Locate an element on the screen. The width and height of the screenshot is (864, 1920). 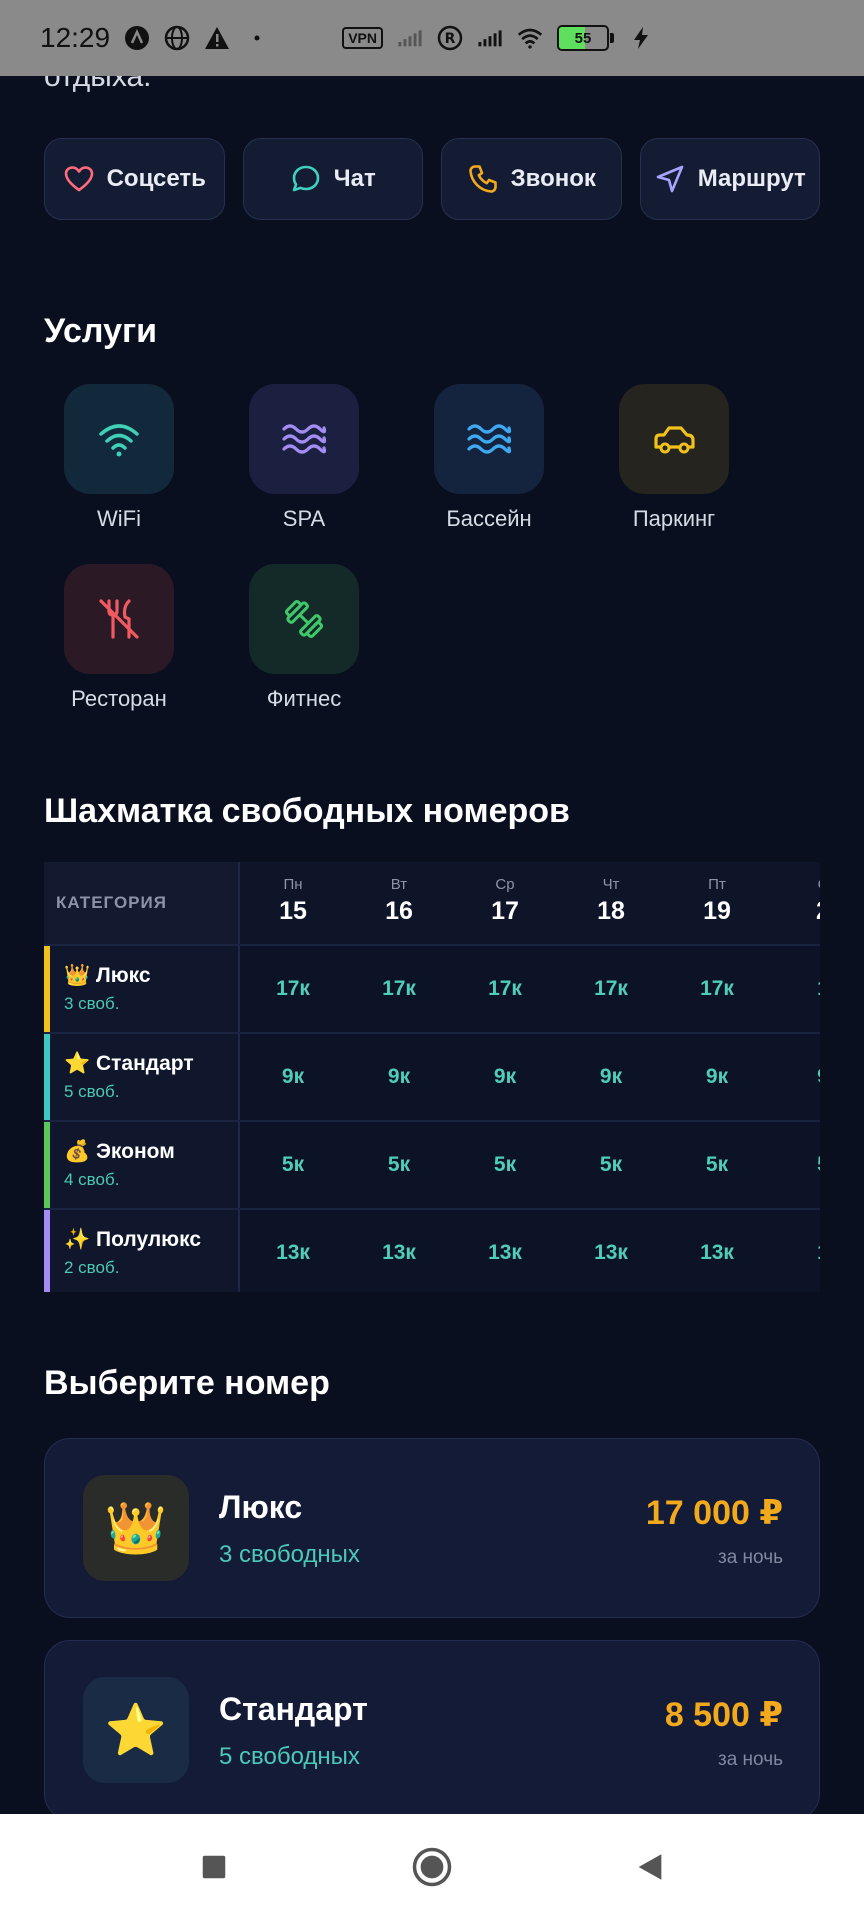
room-card-standard: ⭐ Стандарт 5 свободных 8 500 ₽ за ночь is located at coordinates (432, 1727).